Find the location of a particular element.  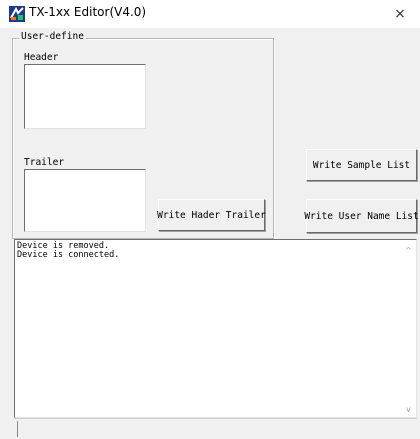

trailer-textbox is located at coordinates (85, 200).